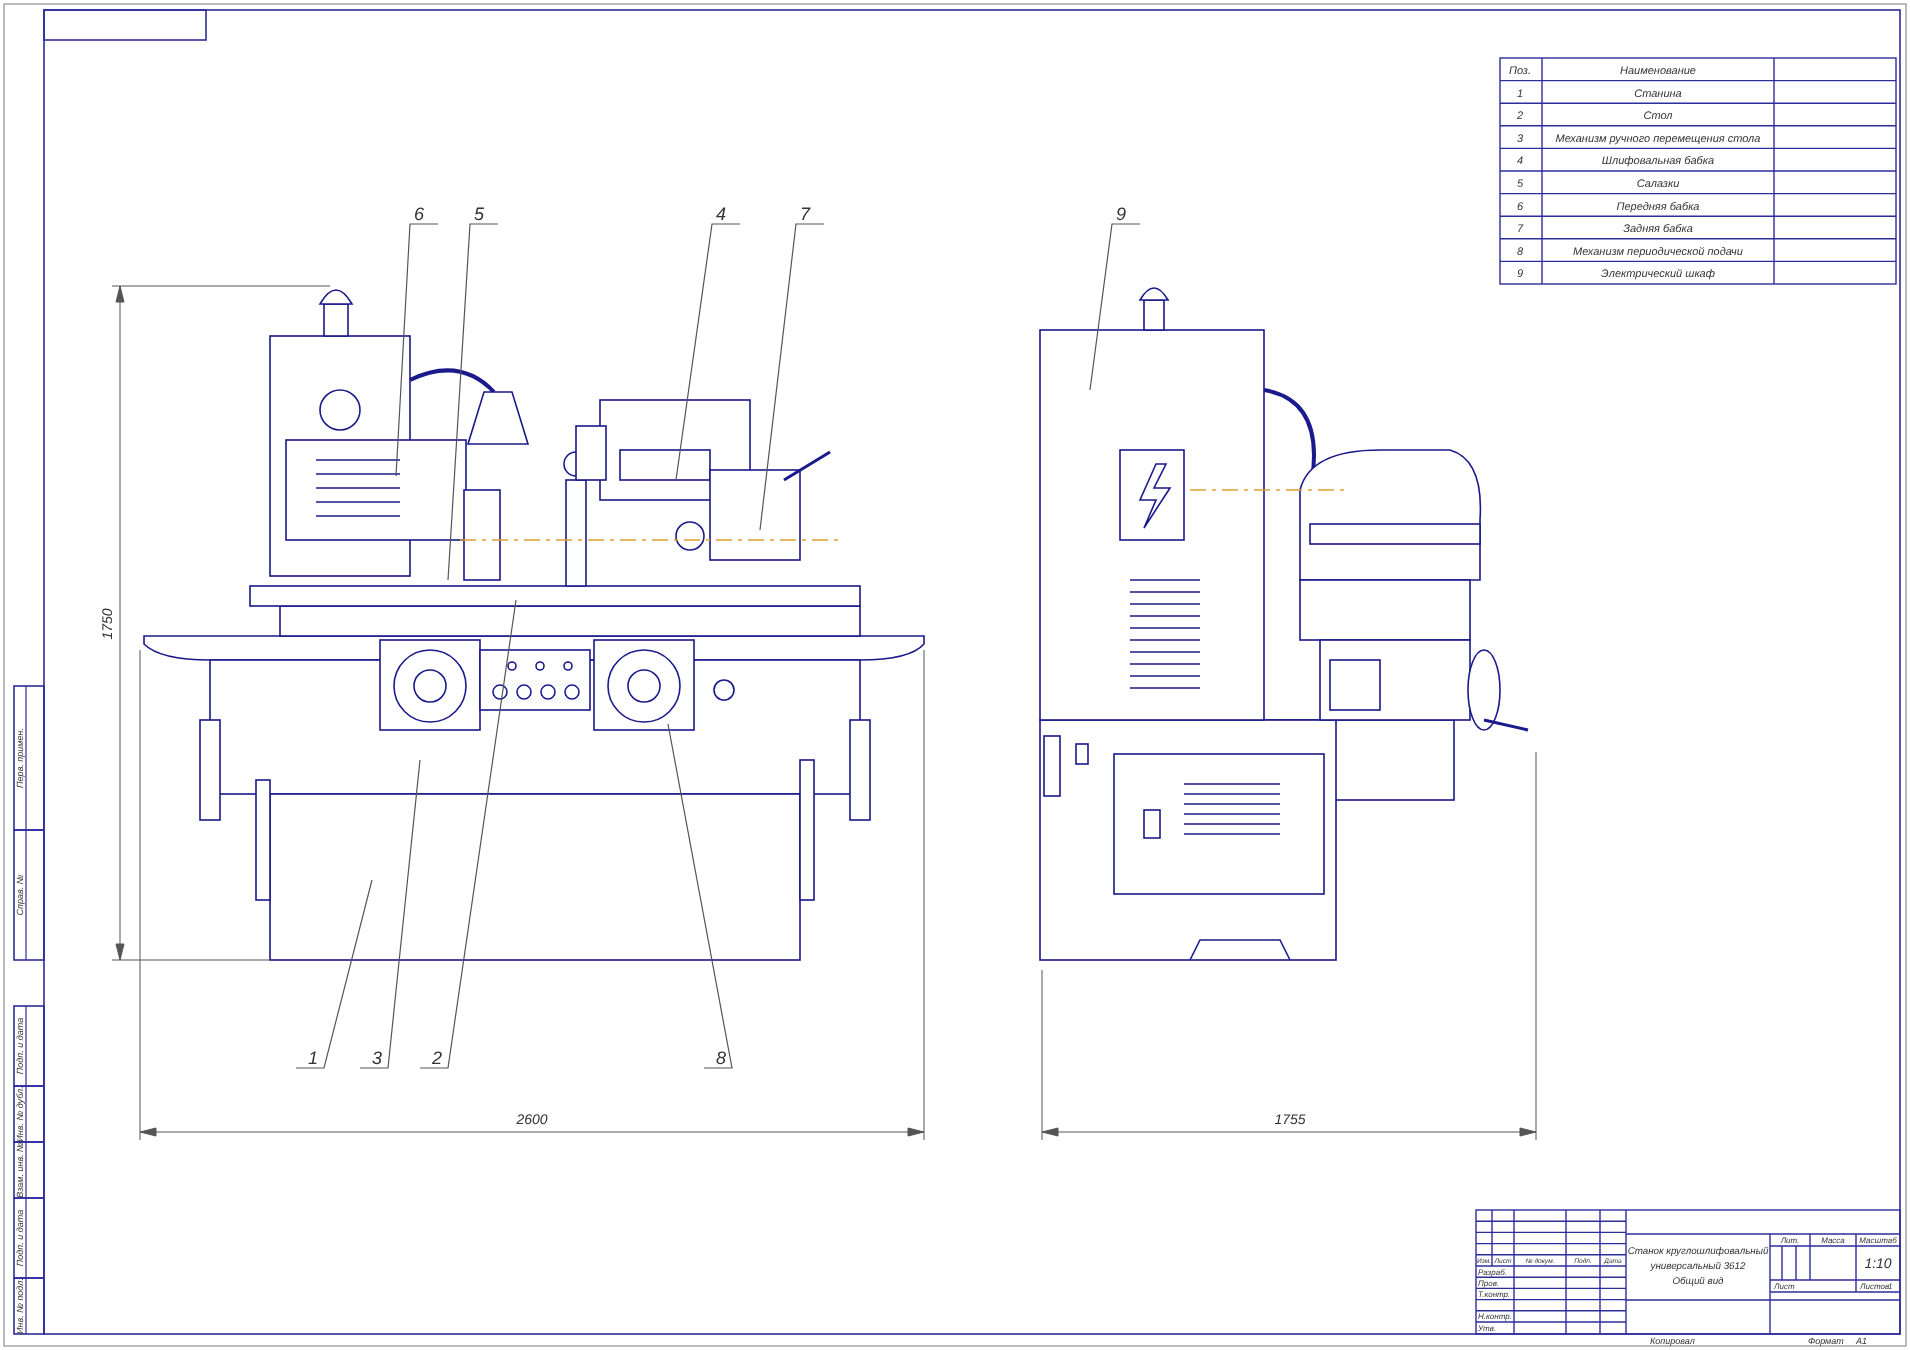  I want to click on callout-number: 8, so click(721, 1058).